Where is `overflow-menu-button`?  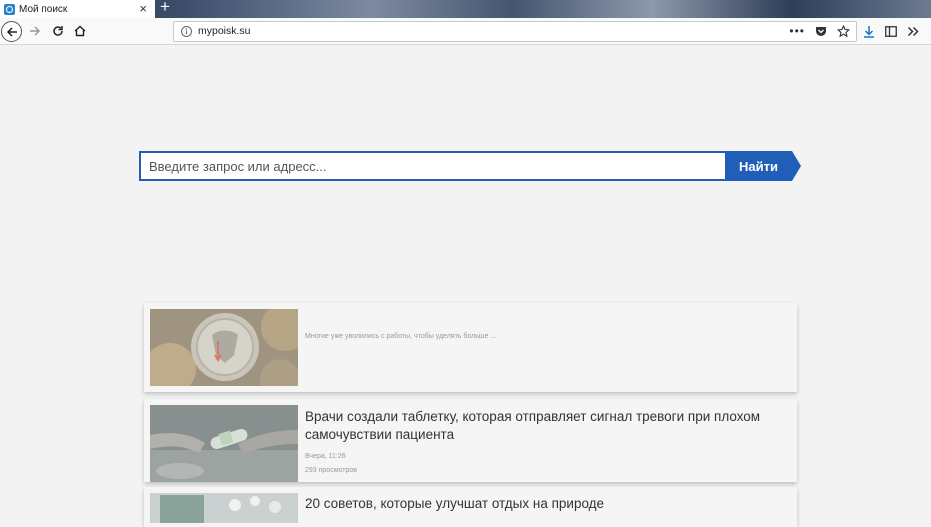 overflow-menu-button is located at coordinates (913, 31).